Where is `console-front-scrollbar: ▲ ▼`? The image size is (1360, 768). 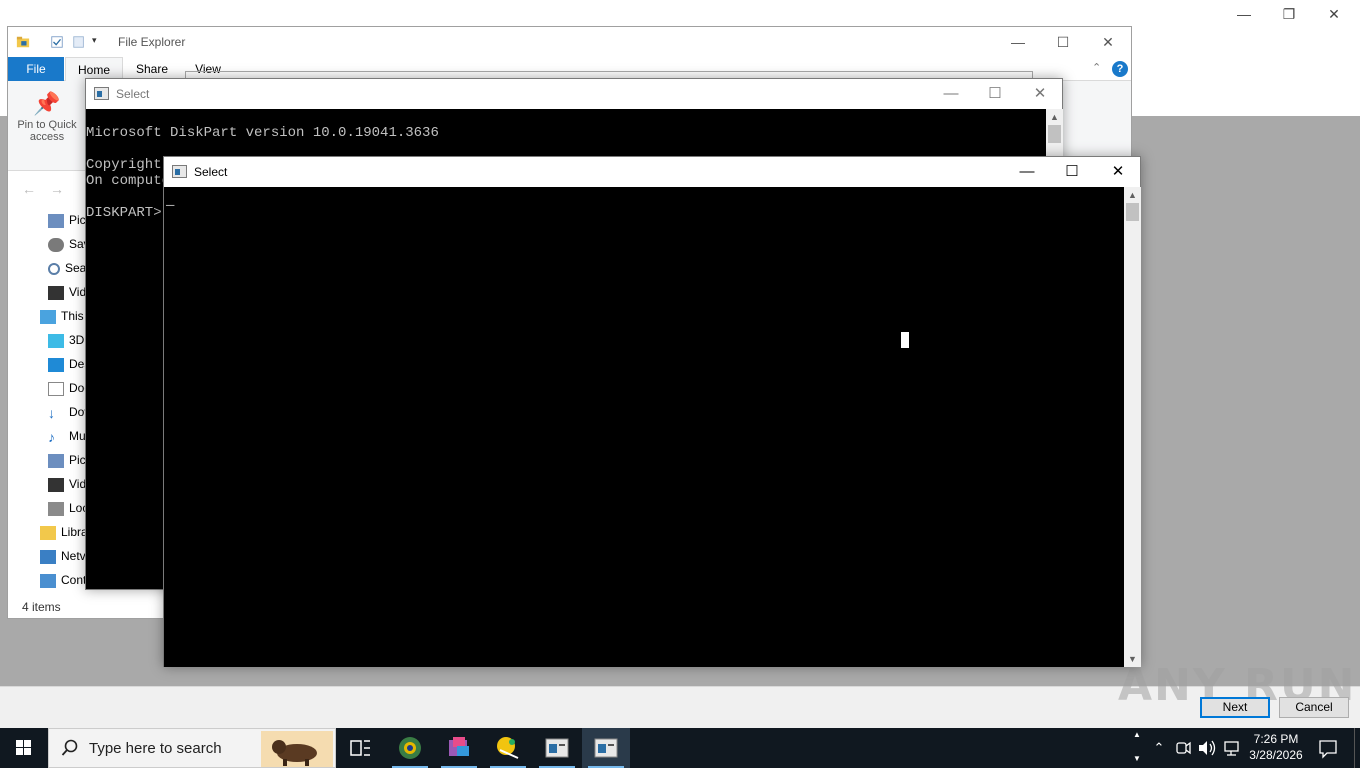 console-front-scrollbar: ▲ ▼ is located at coordinates (1132, 427).